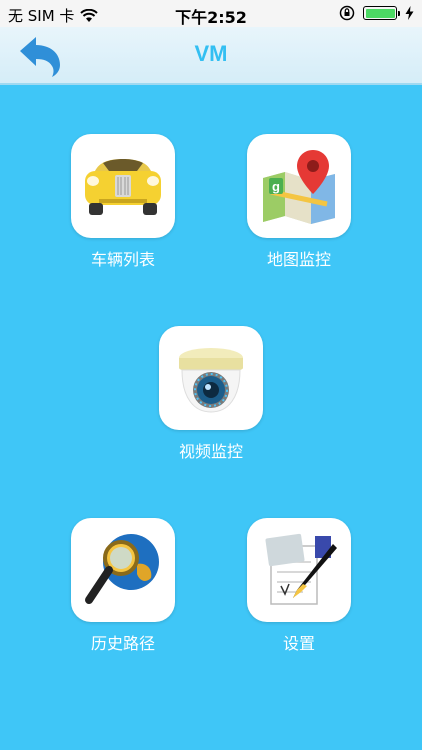 The image size is (422, 750). What do you see at coordinates (298, 643) in the screenshot?
I see `settings-label: 设置` at bounding box center [298, 643].